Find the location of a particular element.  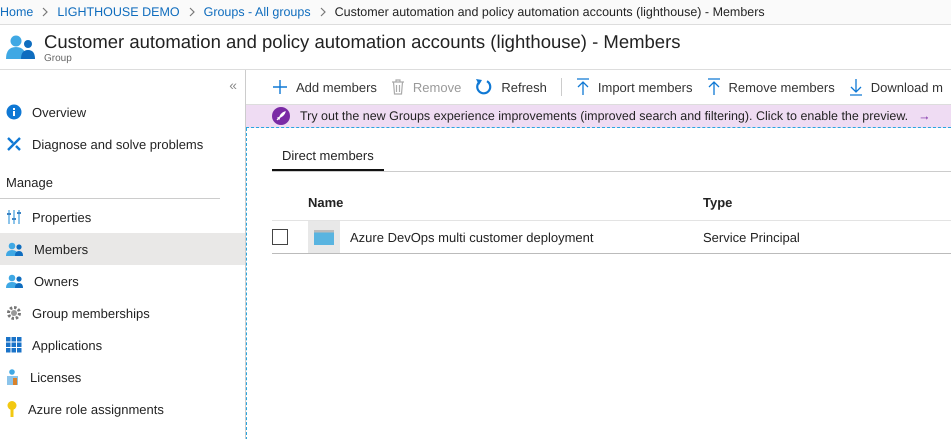

breadcrumb-current: Customer automation and policy automation accounts (lighthouse) - Members is located at coordinates (549, 12).